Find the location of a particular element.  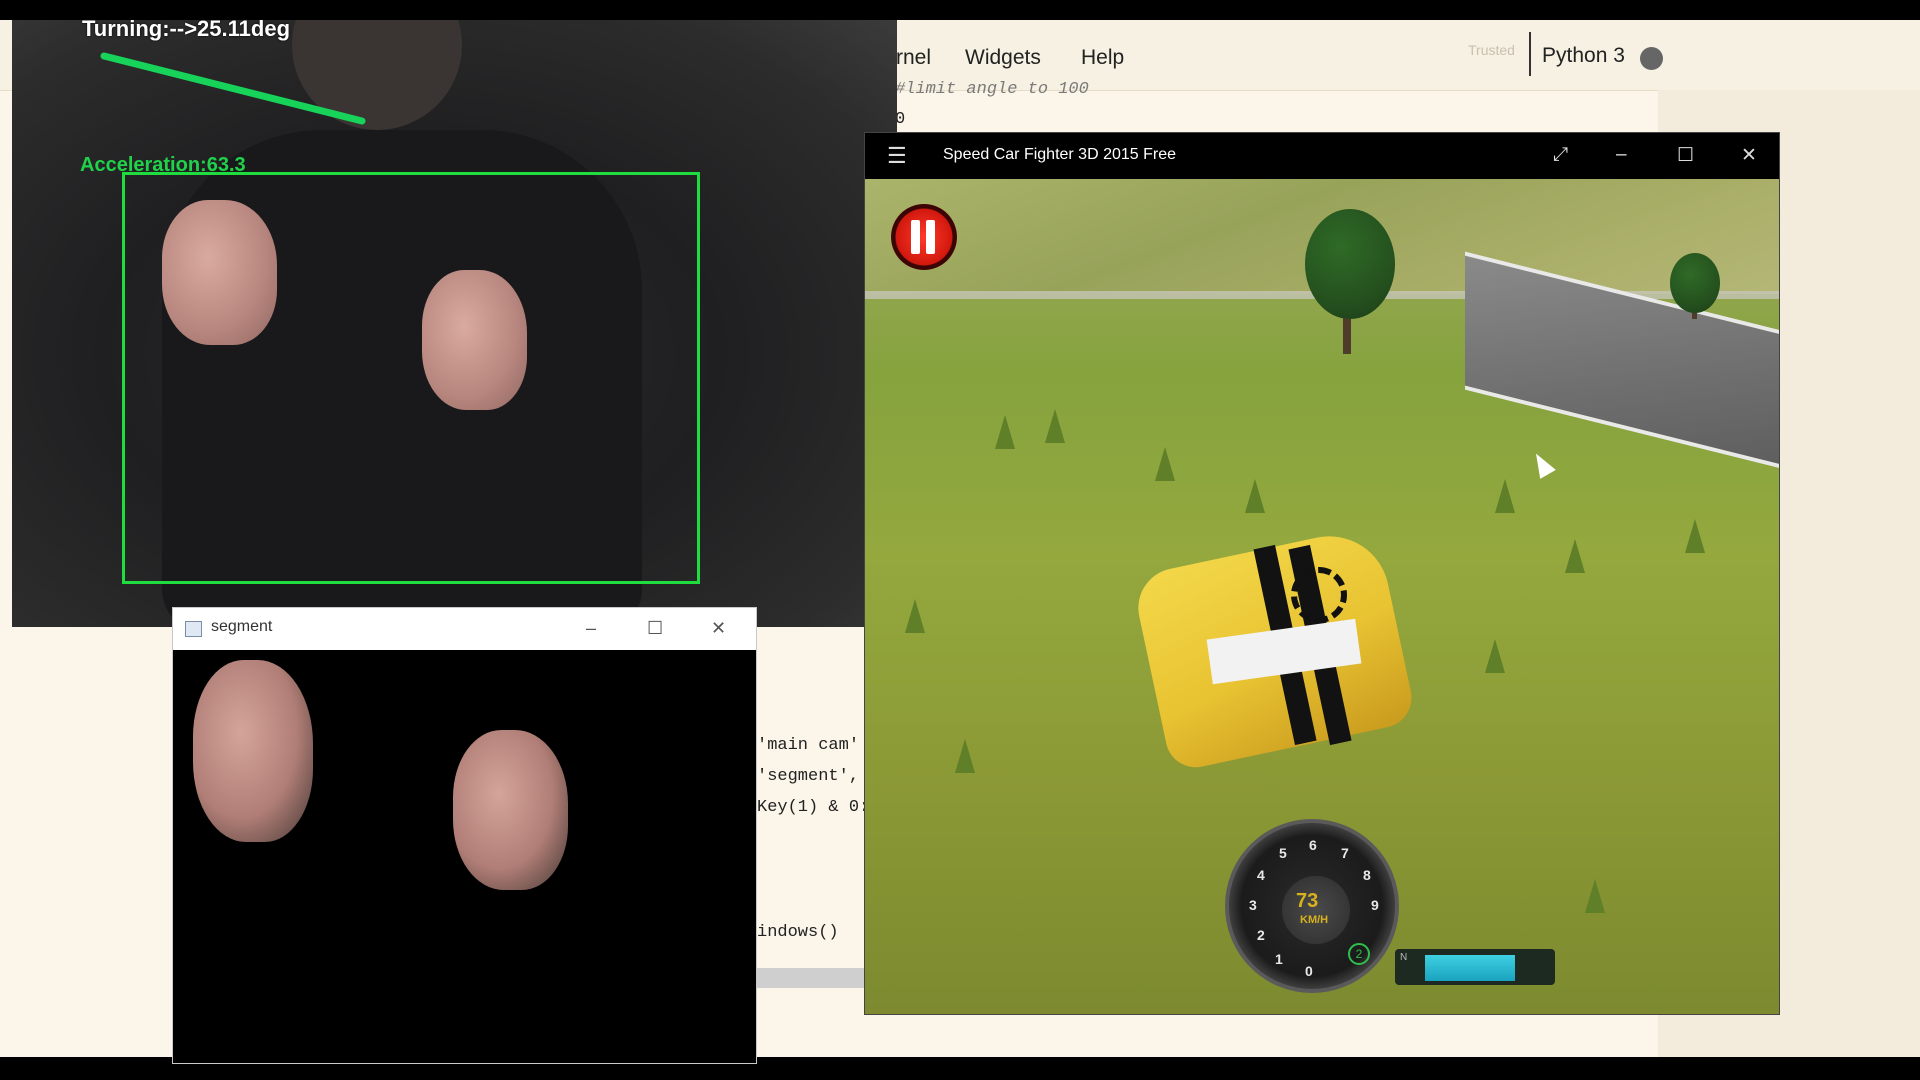

hand-roi-box is located at coordinates (411, 378).